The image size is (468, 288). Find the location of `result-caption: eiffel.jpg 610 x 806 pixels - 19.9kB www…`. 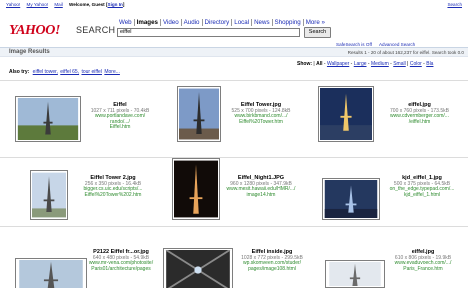

result-caption: eiffel.jpg 610 x 806 pixels - 19.9kB www… is located at coordinates (423, 261).